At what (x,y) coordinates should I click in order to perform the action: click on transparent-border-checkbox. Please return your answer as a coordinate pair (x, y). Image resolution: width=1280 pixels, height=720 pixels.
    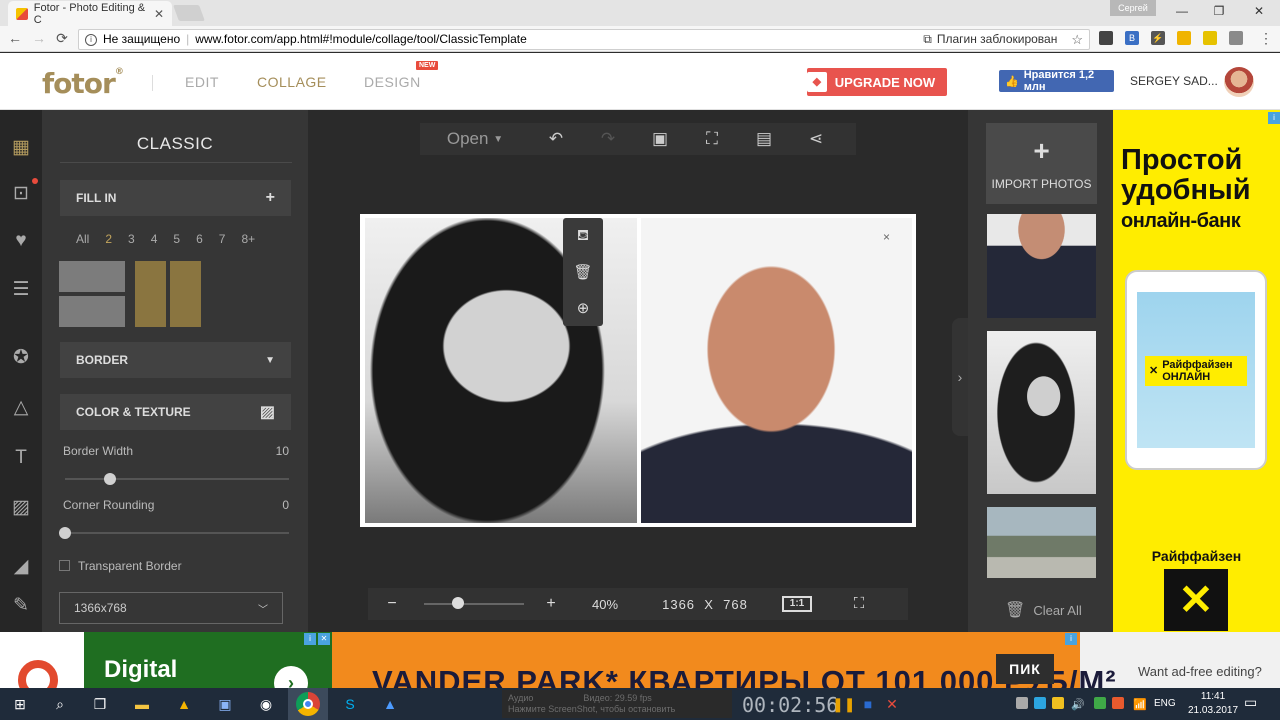
    Looking at the image, I should click on (64, 565).